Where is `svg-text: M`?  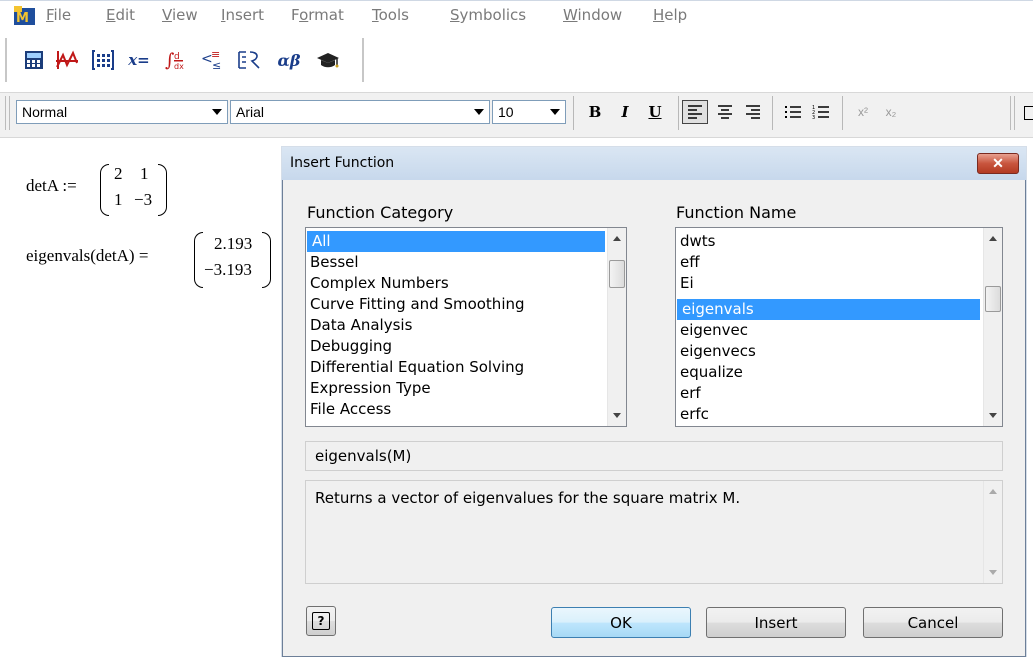
svg-text: M is located at coordinates (22, 18).